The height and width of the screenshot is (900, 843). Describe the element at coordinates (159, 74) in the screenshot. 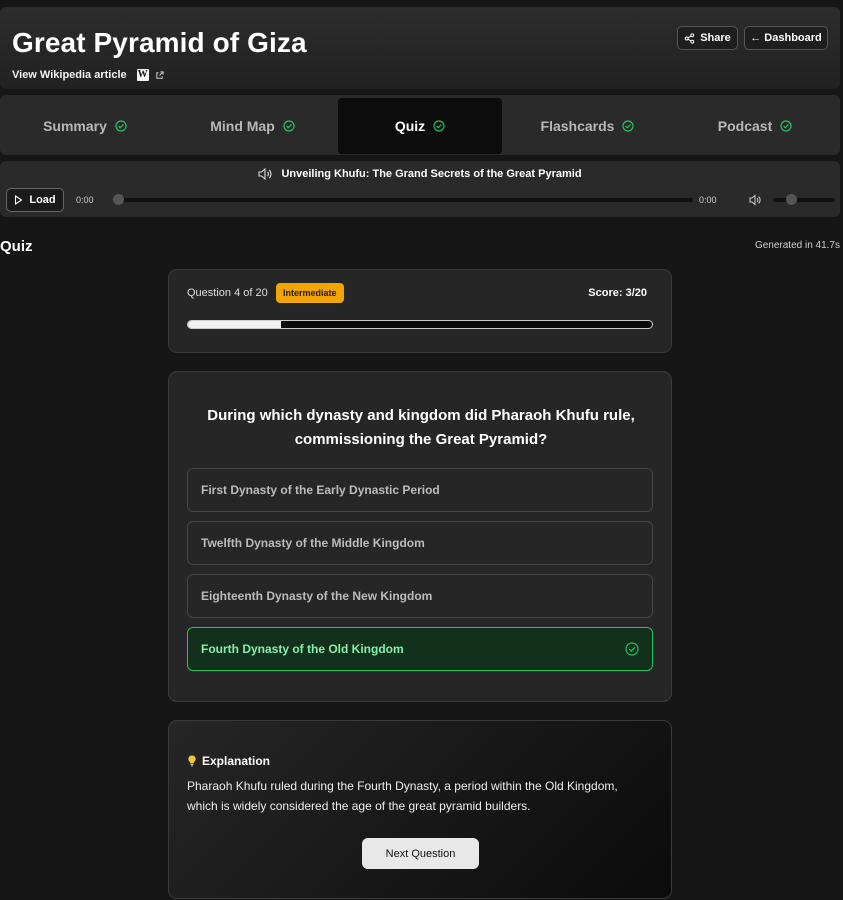

I see `external-link-icon` at that location.